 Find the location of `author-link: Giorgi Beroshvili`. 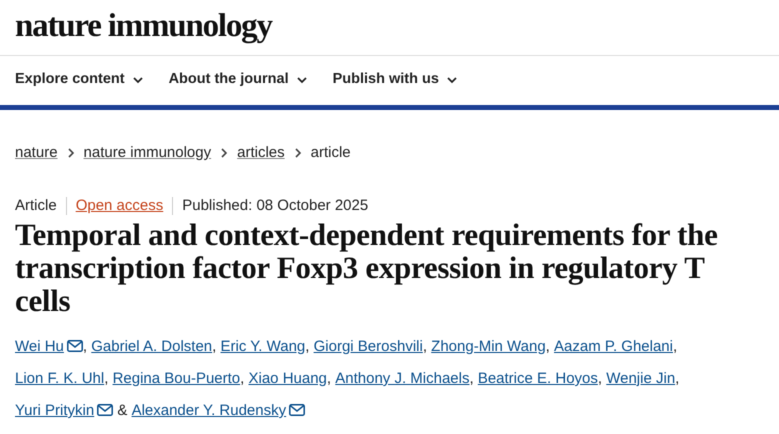

author-link: Giorgi Beroshvili is located at coordinates (368, 346).